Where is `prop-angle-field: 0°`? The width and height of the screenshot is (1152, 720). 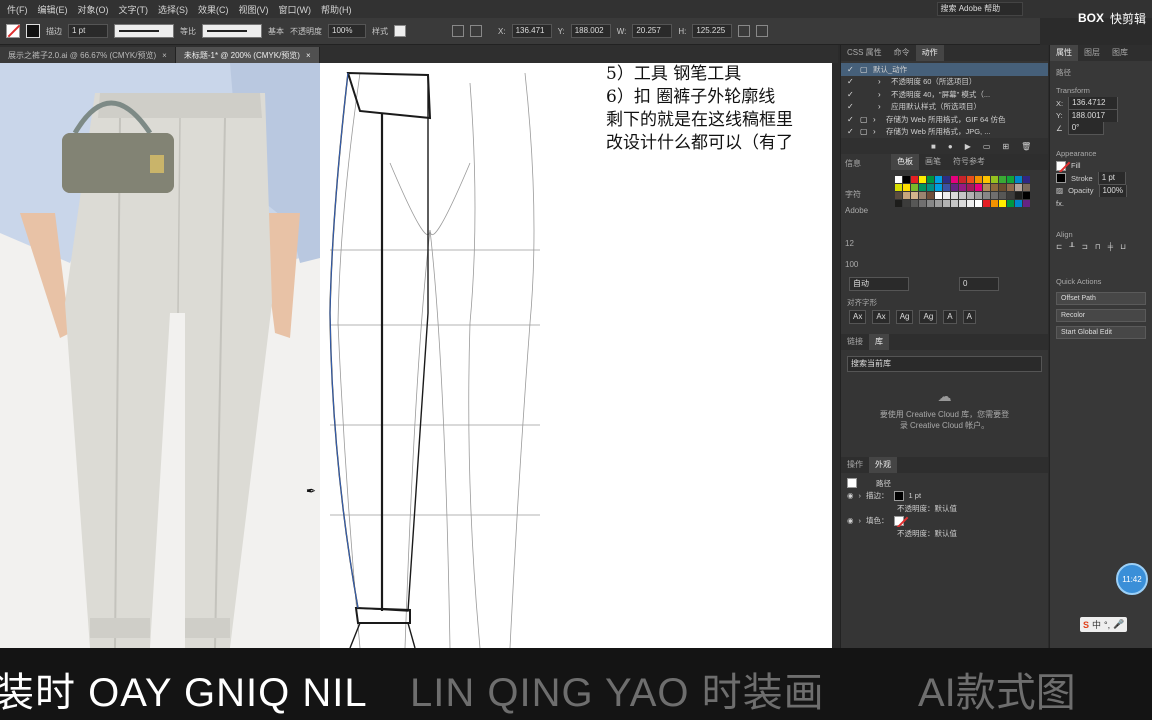
prop-angle-field: 0° is located at coordinates (1085, 128).